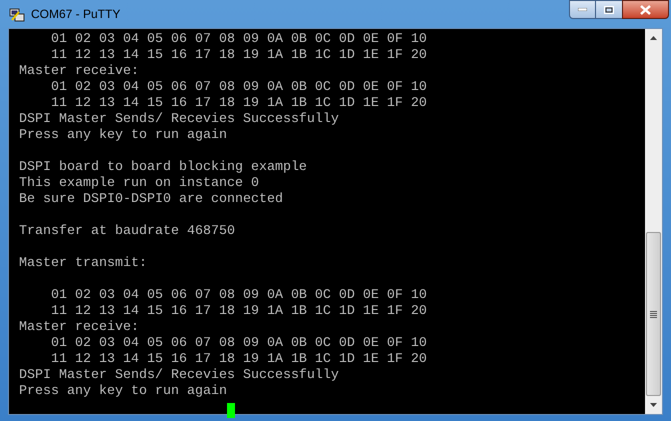 Image resolution: width=671 pixels, height=421 pixels. What do you see at coordinates (653, 405) in the screenshot?
I see `scroll-down-icon` at bounding box center [653, 405].